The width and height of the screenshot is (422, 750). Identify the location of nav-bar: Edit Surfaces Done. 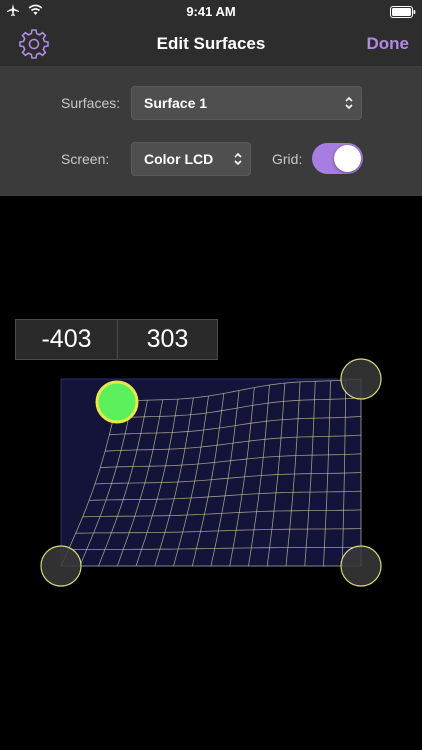
(211, 44).